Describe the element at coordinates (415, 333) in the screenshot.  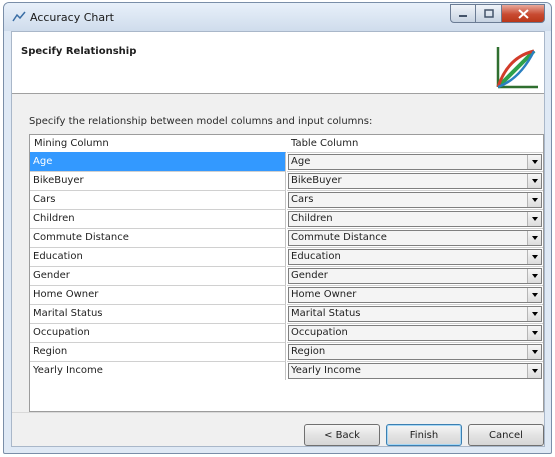
I see `table-column-select: Occupation` at that location.